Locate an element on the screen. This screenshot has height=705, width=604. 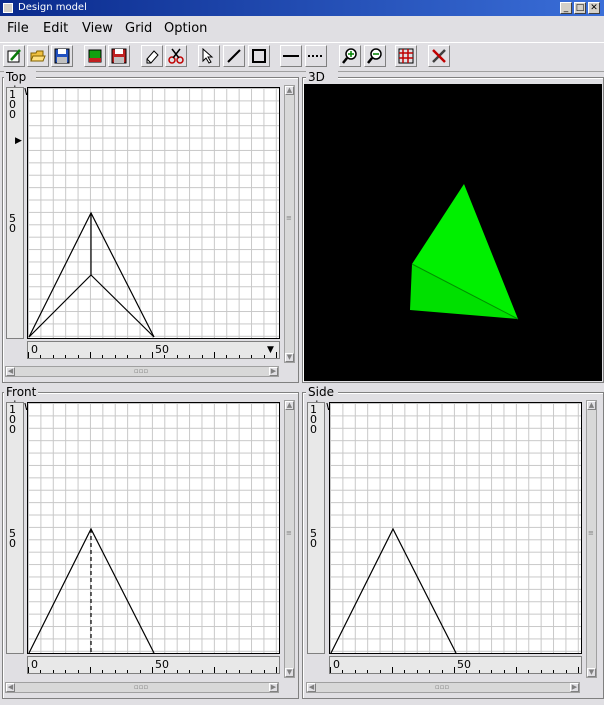
zoom-in-button is located at coordinates (350, 56).